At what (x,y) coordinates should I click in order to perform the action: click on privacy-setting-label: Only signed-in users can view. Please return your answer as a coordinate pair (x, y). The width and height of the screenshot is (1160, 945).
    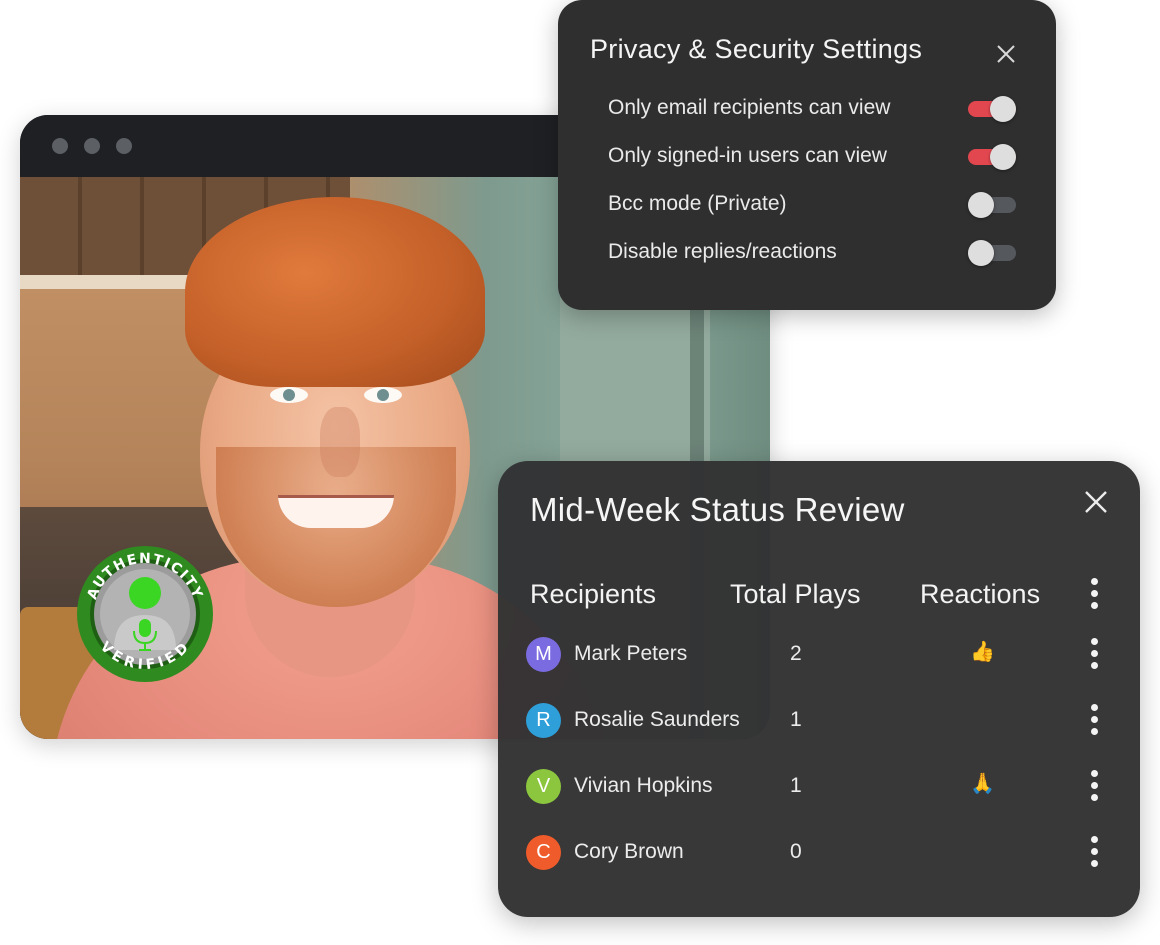
    Looking at the image, I should click on (747, 155).